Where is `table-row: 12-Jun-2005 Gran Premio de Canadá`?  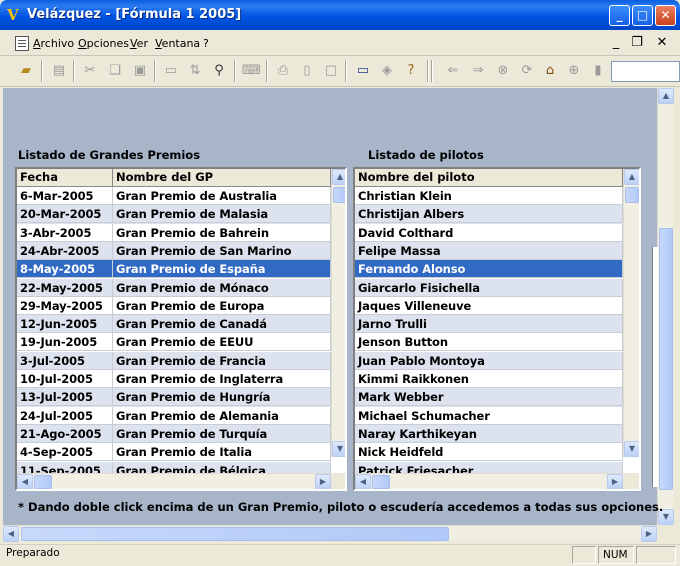 table-row: 12-Jun-2005 Gran Premio de Canadá is located at coordinates (174, 324).